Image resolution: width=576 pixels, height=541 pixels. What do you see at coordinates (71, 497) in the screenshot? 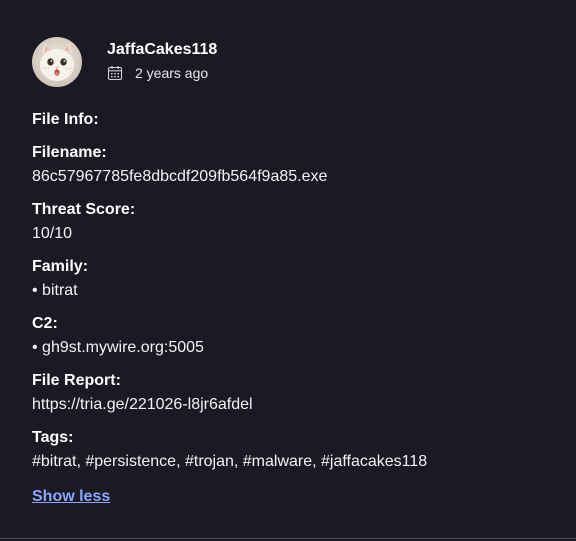
I see `show-less-link: Show less` at bounding box center [71, 497].